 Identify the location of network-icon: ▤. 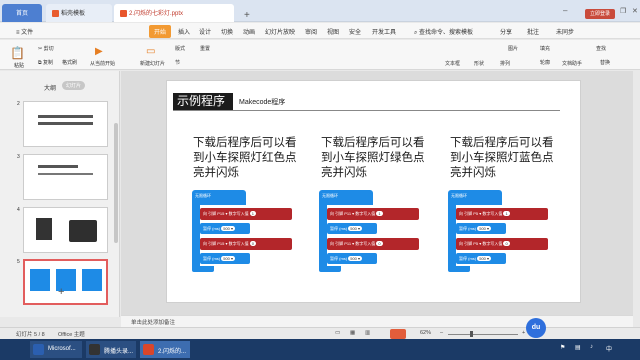
(578, 347).